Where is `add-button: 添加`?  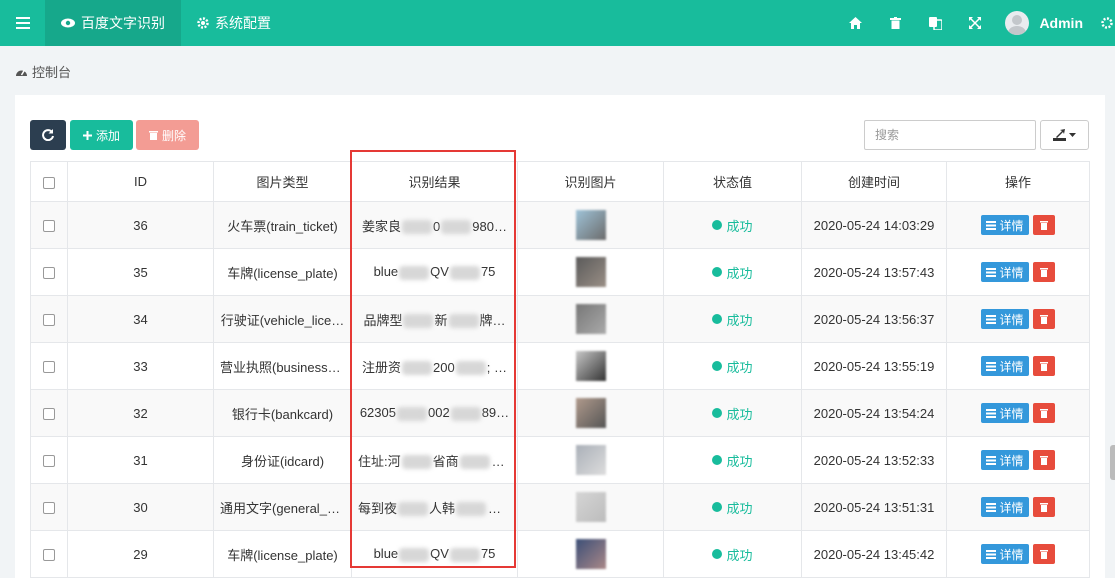 add-button: 添加 is located at coordinates (101, 135).